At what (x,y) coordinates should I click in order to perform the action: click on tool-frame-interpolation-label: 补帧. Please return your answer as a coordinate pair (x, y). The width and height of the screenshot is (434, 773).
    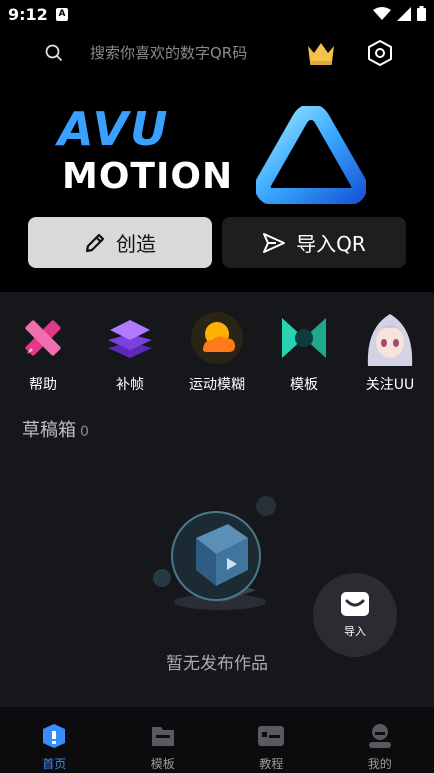
    Looking at the image, I should click on (130, 385).